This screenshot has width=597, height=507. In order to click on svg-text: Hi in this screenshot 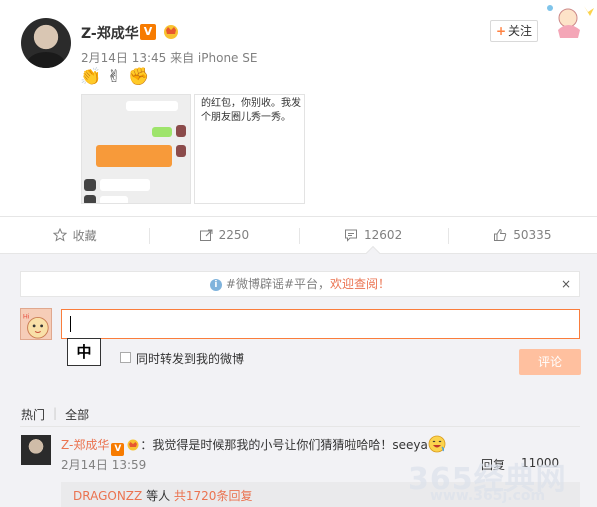, I will do `click(26, 316)`.